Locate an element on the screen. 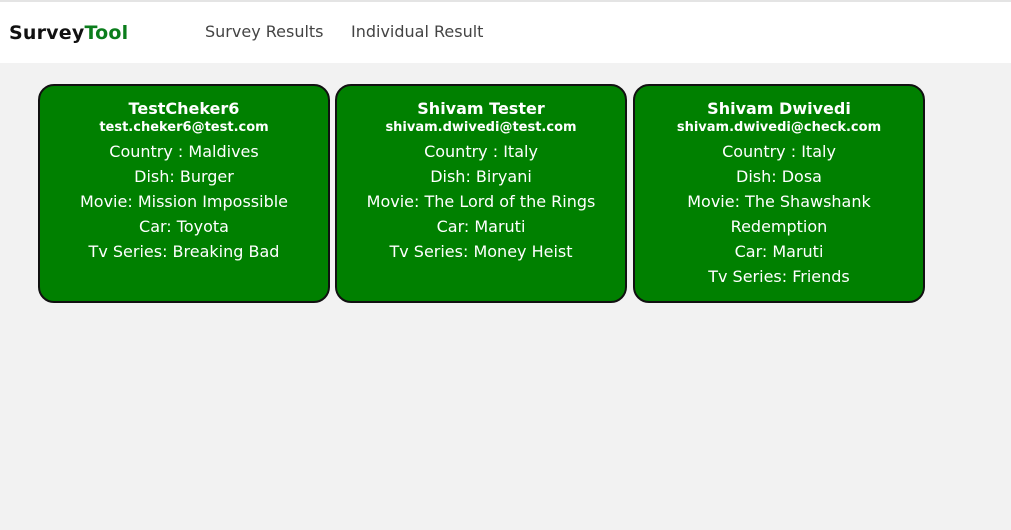  nav-link-individual-result: Individual Result is located at coordinates (417, 32).